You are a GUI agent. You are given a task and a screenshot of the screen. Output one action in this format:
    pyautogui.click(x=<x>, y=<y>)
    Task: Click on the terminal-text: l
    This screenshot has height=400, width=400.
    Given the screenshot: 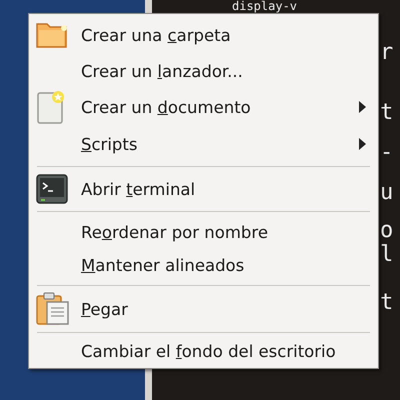 What is the action you would take?
    pyautogui.click(x=387, y=255)
    